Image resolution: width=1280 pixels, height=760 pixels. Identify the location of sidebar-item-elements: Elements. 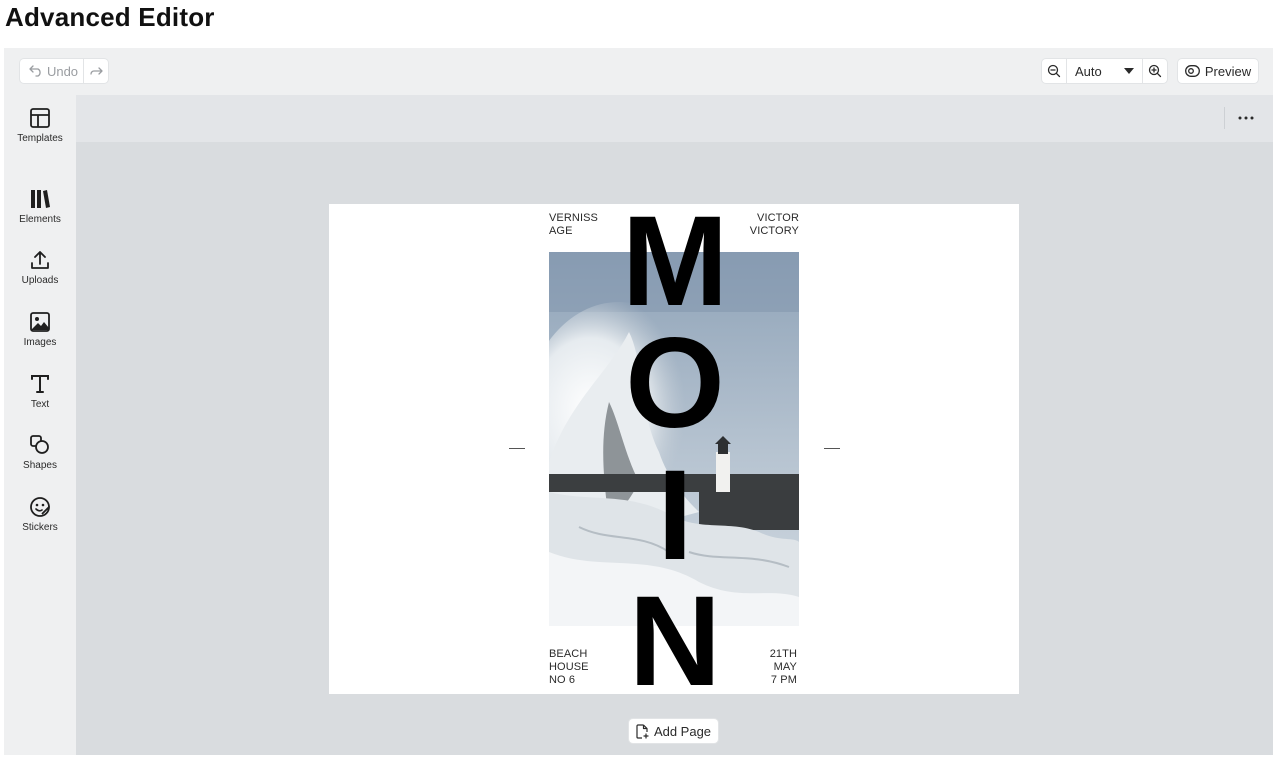
(40, 206).